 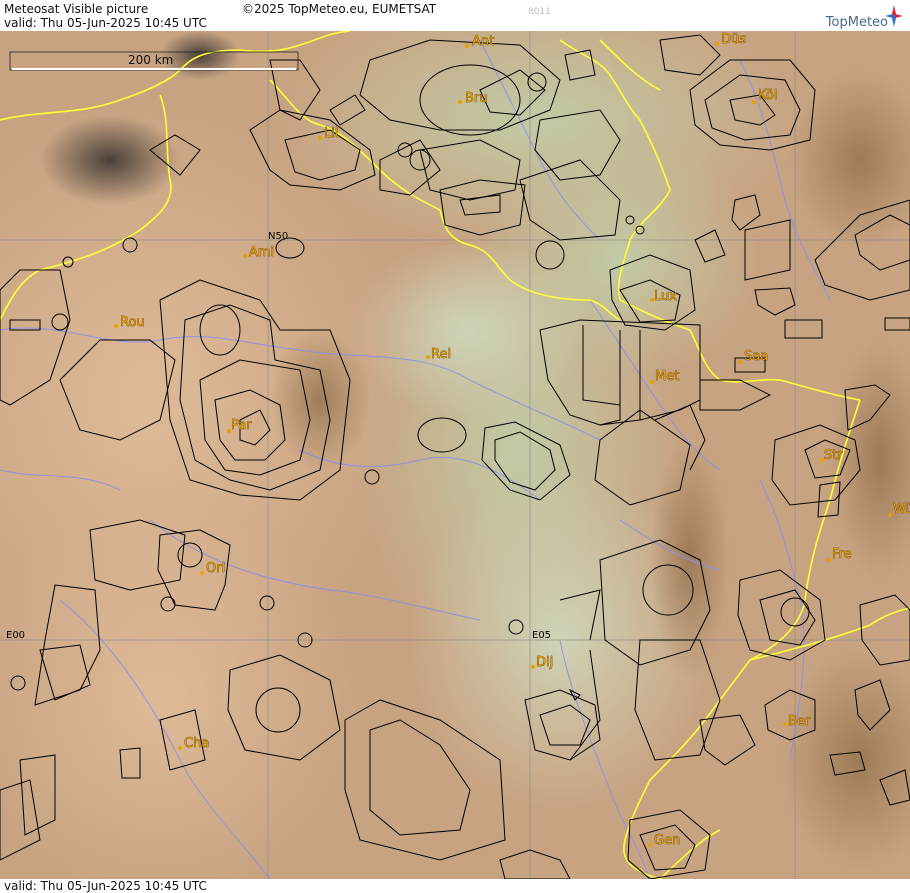 I want to click on city-label-par: Par, so click(x=242, y=426).